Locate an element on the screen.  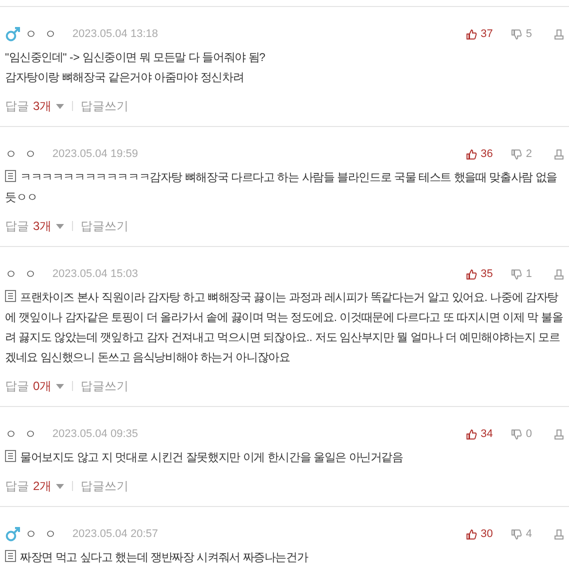
like-button: 34 is located at coordinates (479, 434).